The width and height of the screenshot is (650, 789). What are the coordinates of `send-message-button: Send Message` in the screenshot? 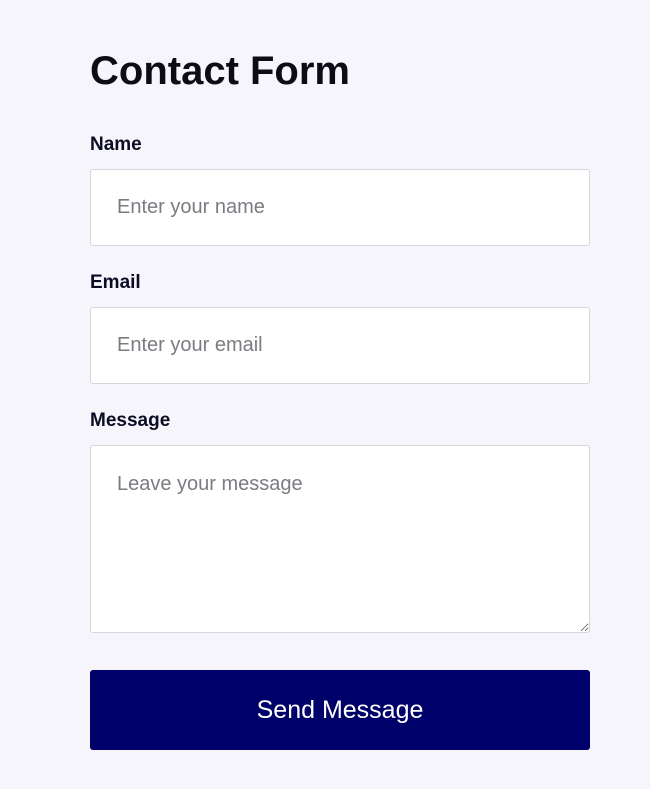 It's located at (340, 710).